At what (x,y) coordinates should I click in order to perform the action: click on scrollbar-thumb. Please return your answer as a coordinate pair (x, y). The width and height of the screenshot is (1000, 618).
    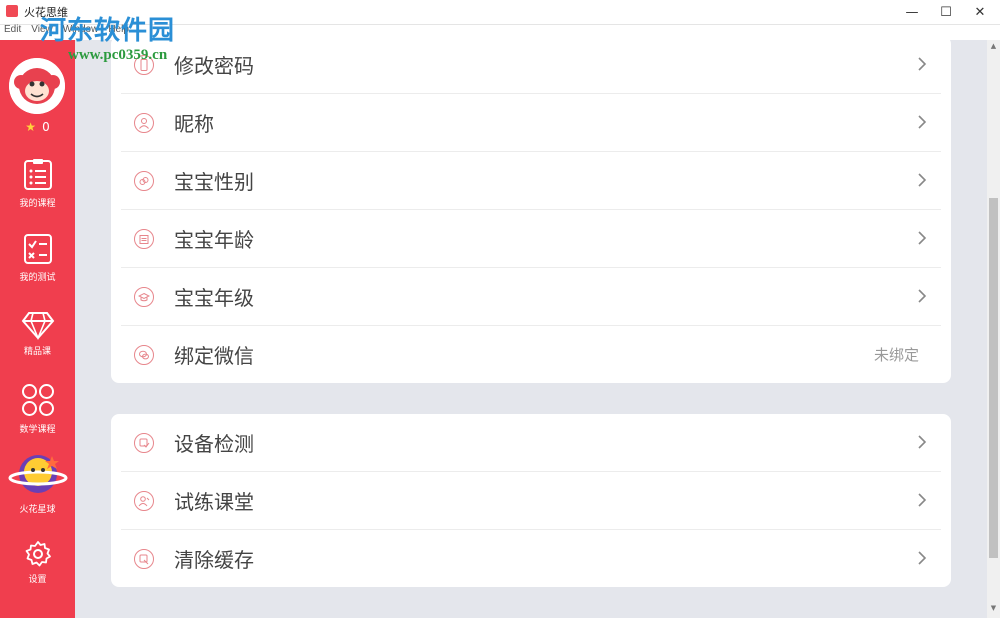
    Looking at the image, I should click on (993, 378).